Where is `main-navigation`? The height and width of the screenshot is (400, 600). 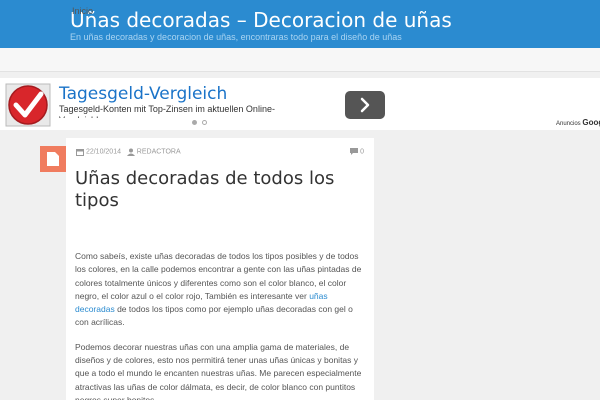 main-navigation is located at coordinates (300, 60).